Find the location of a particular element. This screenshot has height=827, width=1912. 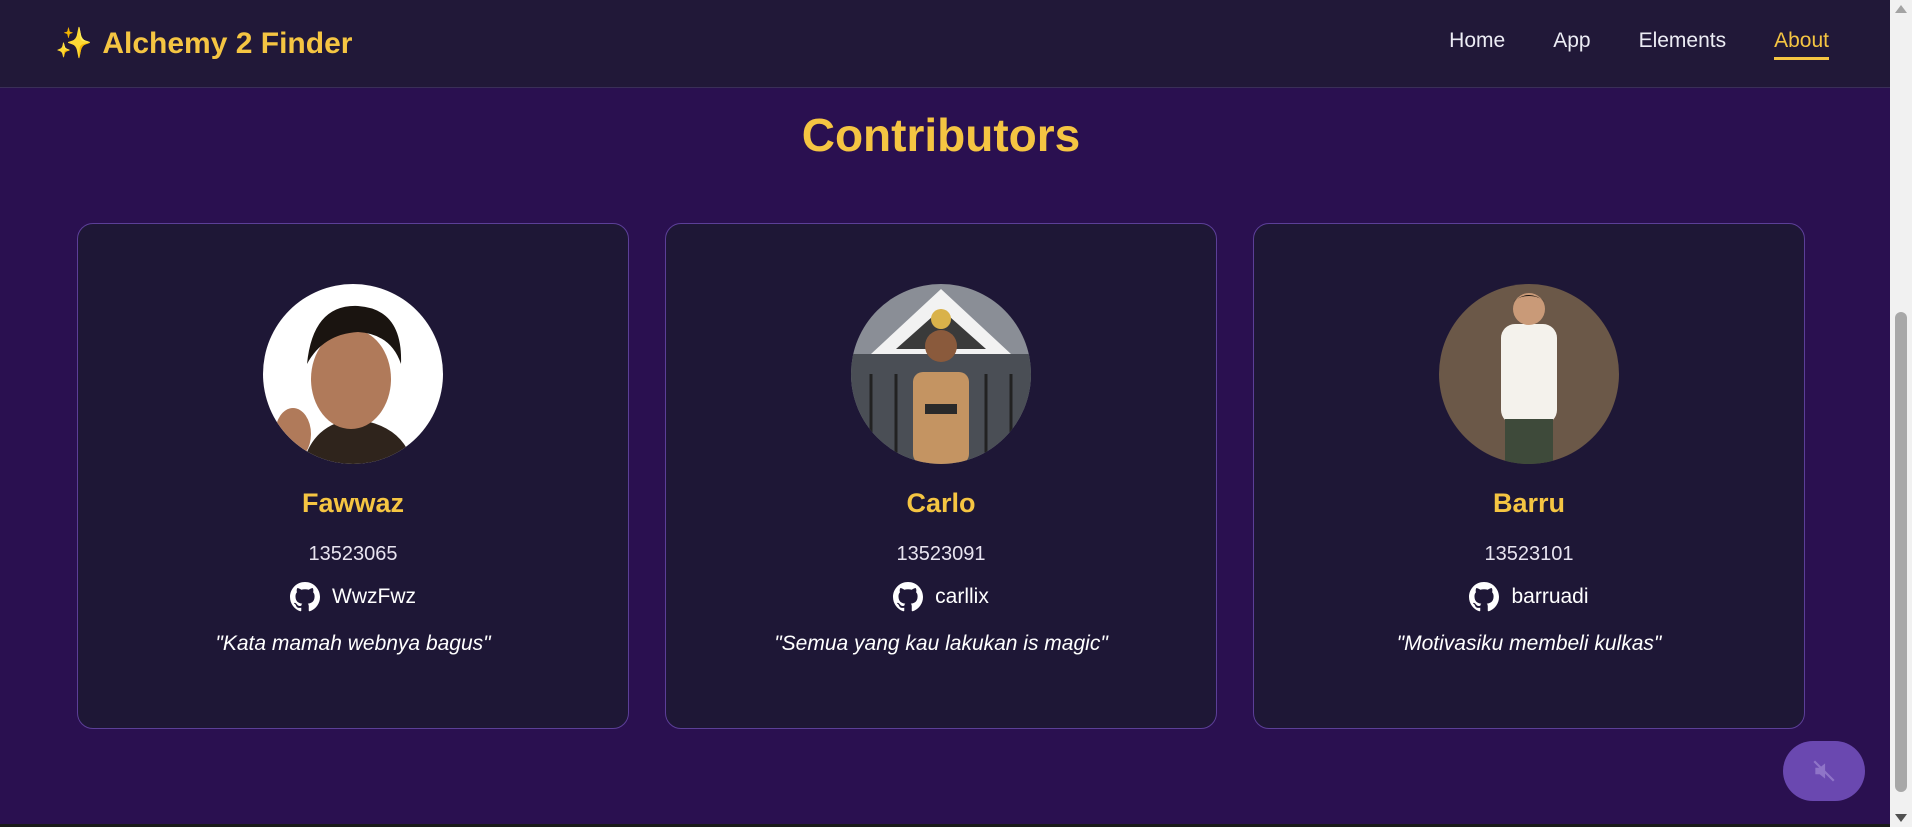

contributor-nim: 13523101 is located at coordinates (1529, 554).